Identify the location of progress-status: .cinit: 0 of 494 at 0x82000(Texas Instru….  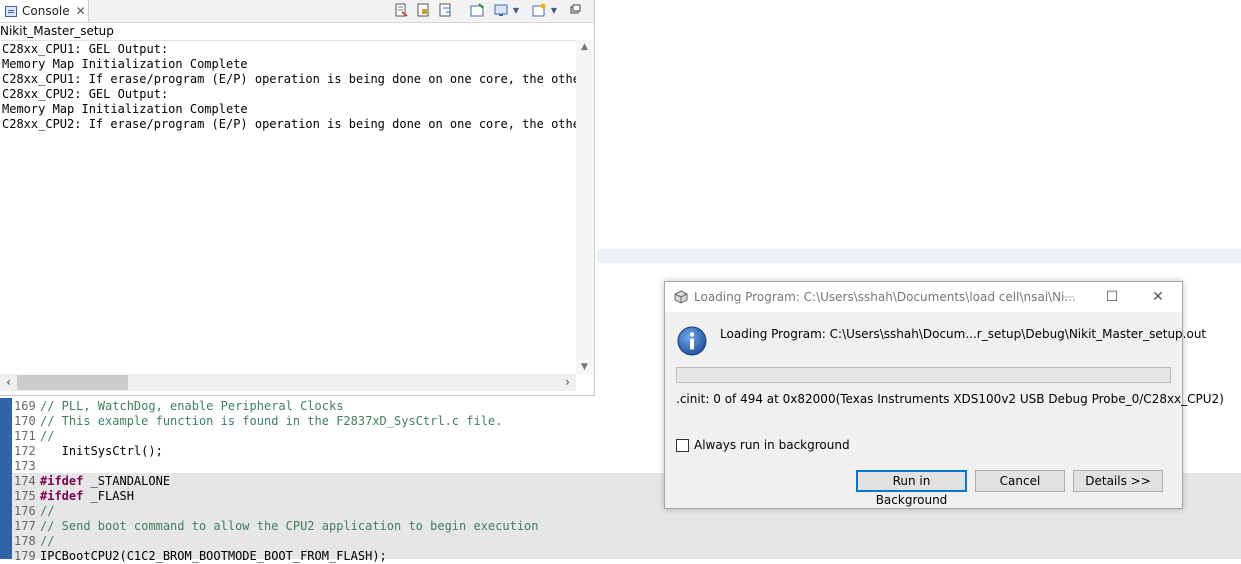
(950, 399).